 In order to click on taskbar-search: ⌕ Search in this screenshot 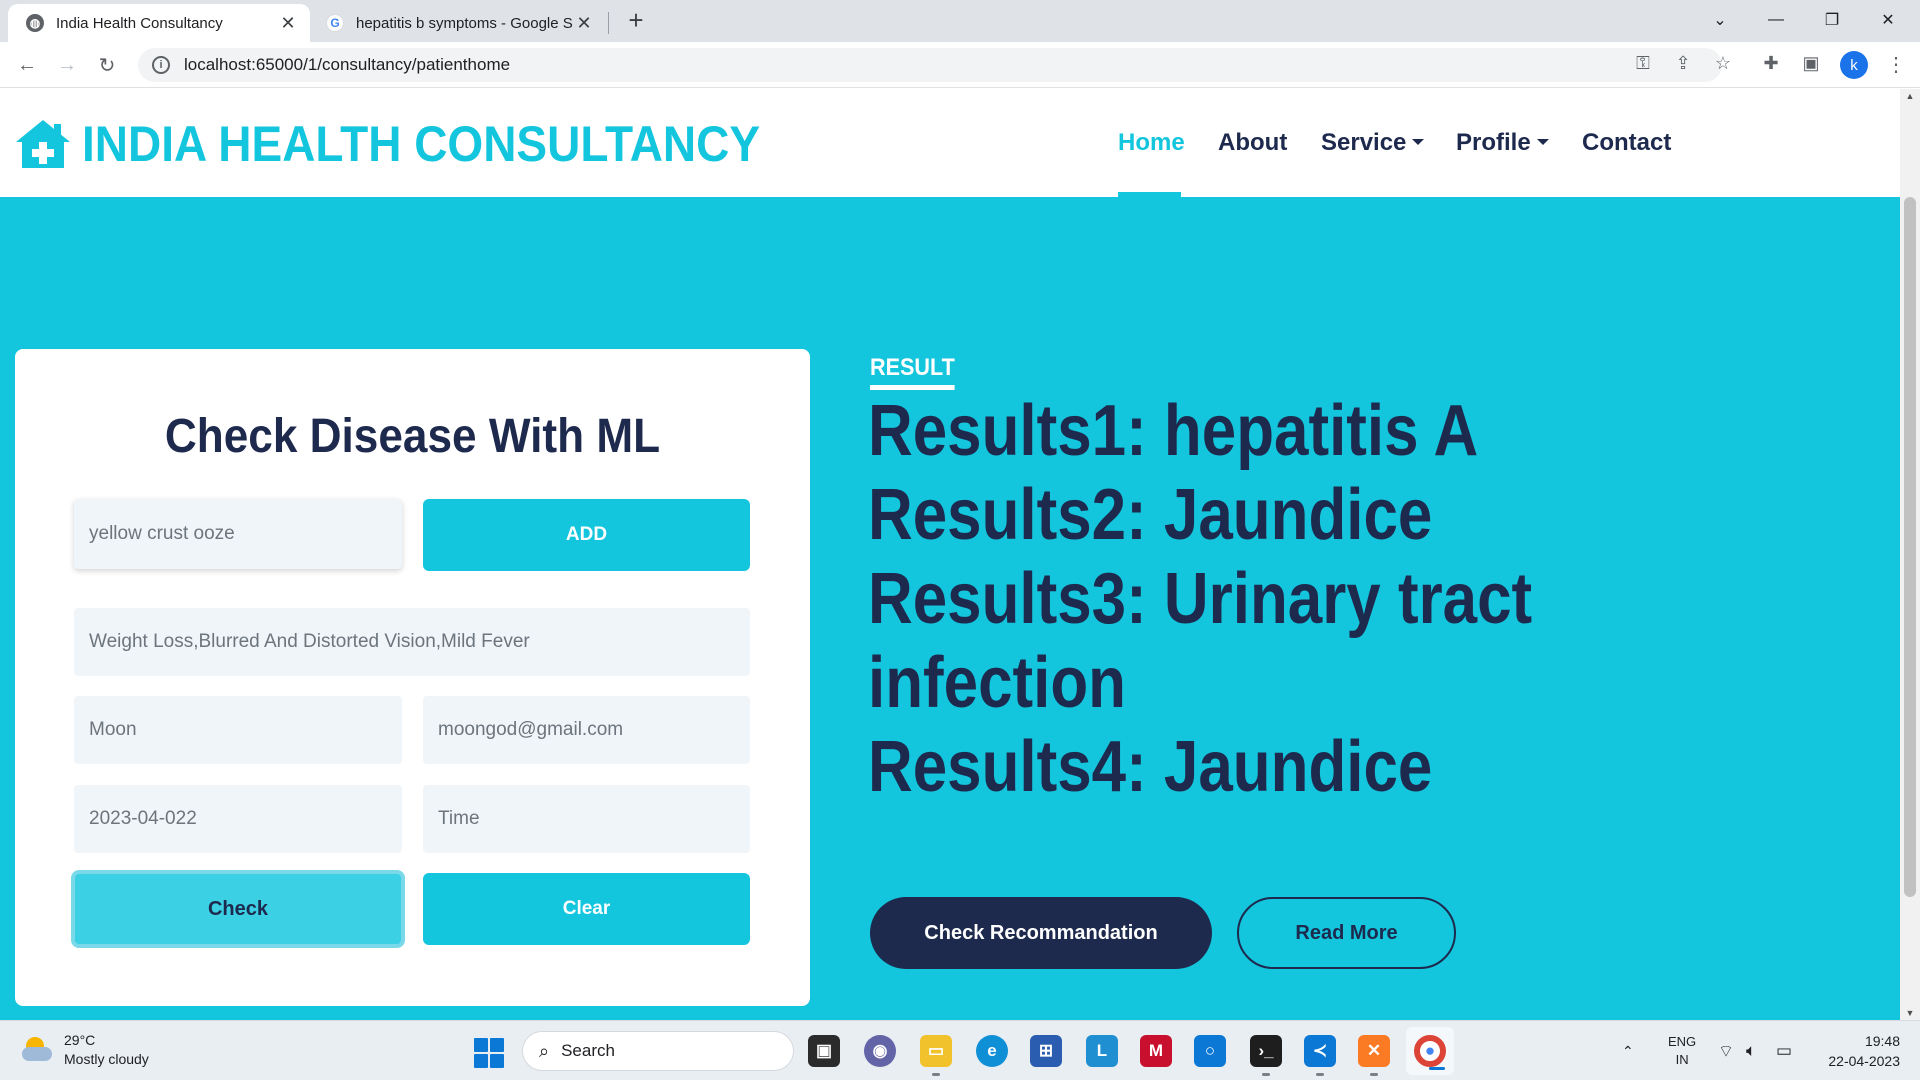, I will do `click(658, 1051)`.